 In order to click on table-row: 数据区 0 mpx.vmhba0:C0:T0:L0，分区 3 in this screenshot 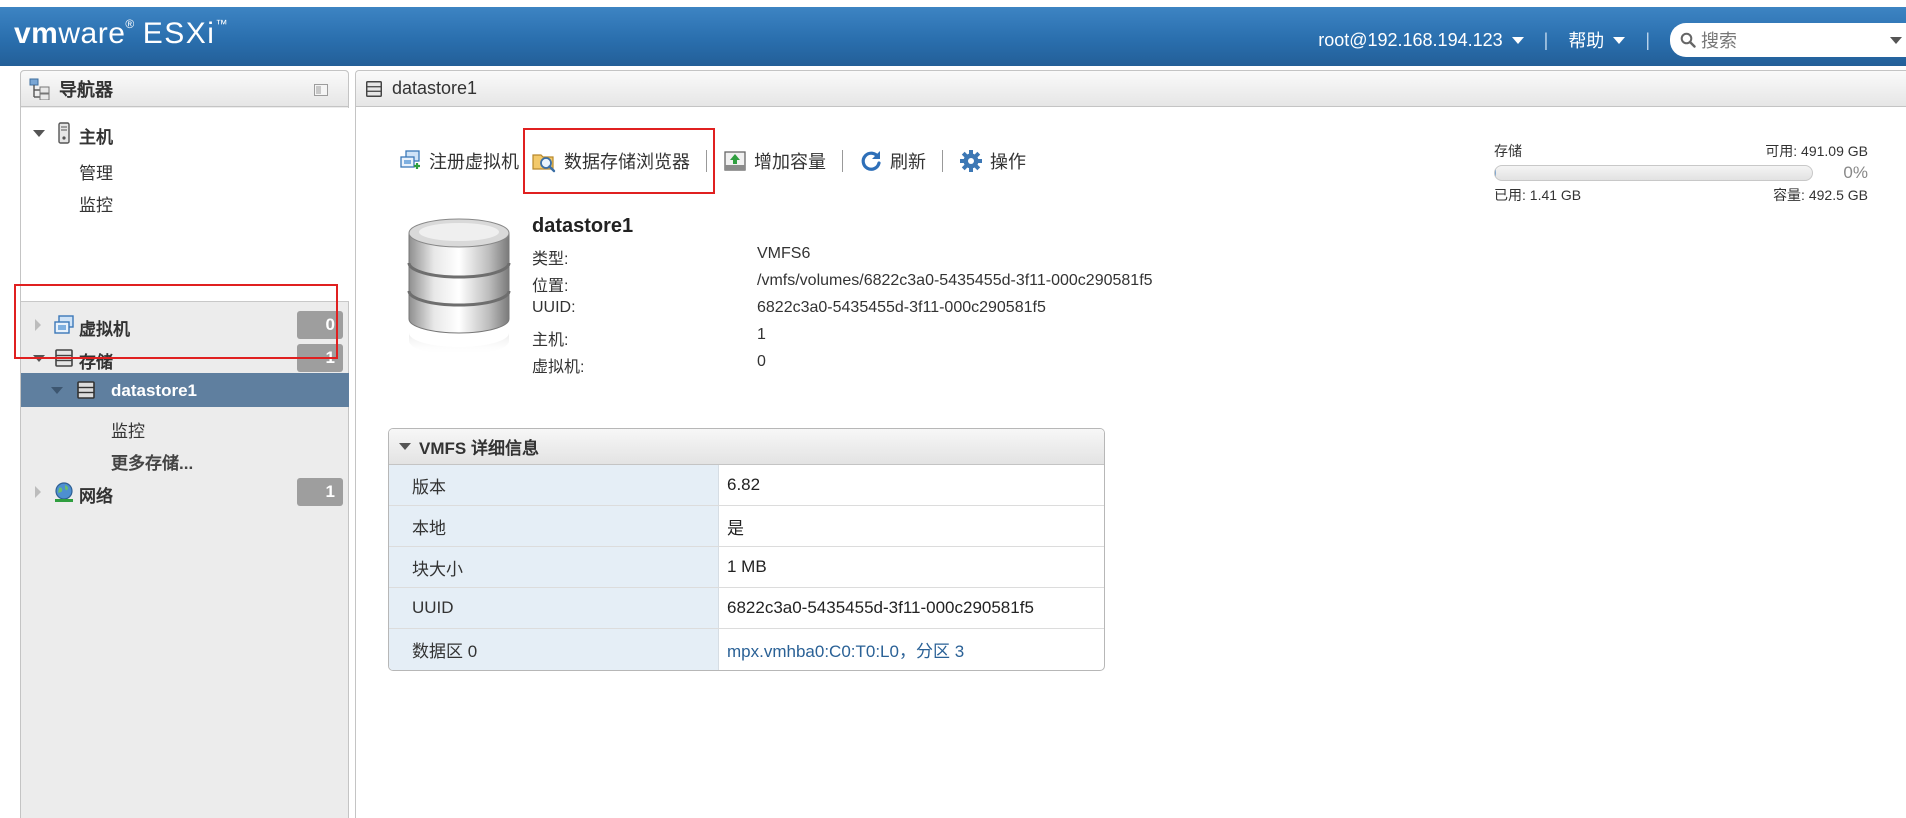, I will do `click(746, 649)`.